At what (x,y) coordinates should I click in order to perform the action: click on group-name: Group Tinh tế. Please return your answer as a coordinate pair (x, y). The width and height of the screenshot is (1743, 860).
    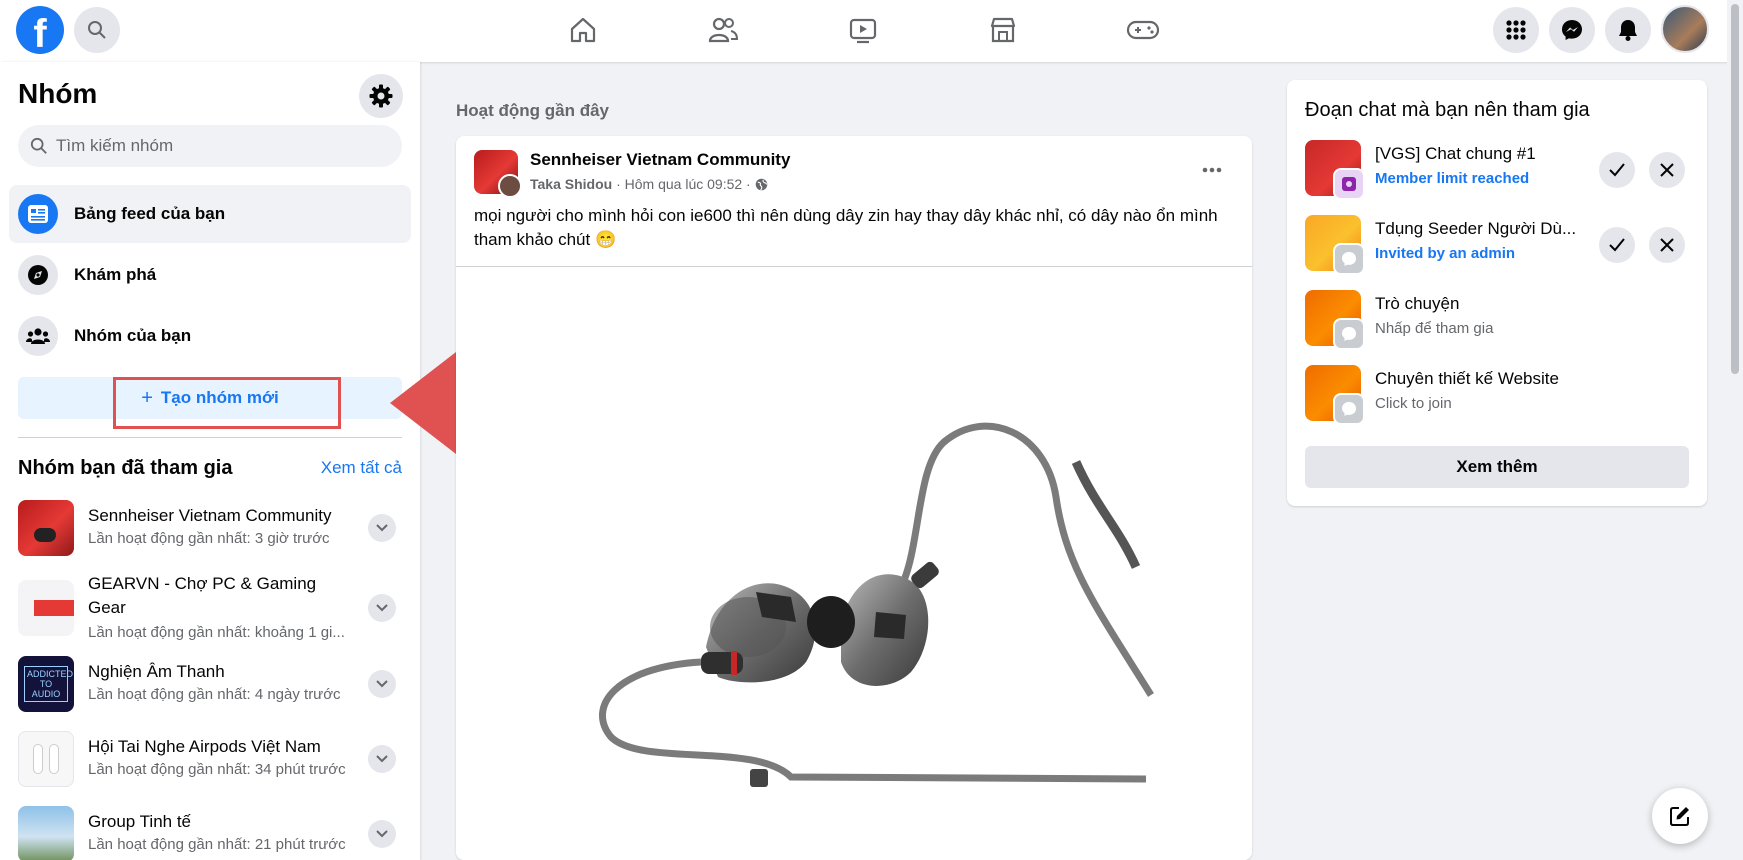
    Looking at the image, I should click on (140, 821).